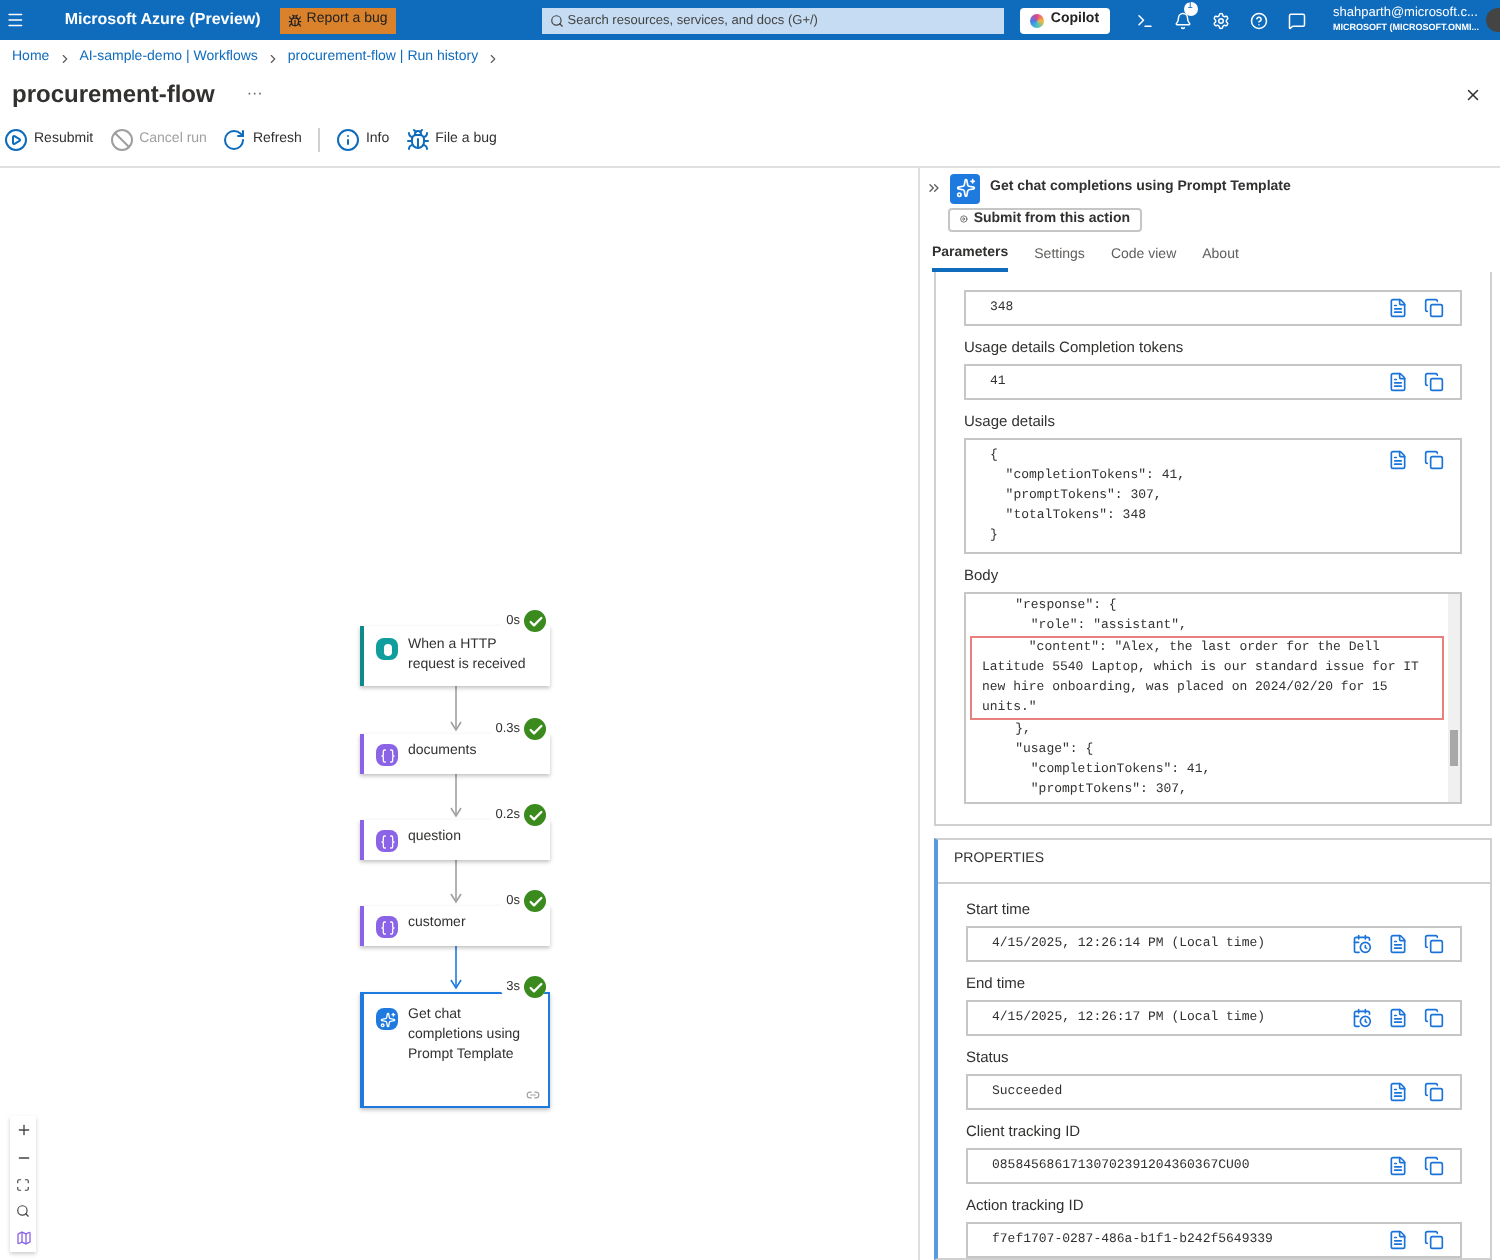  I want to click on body-field, so click(1213, 698).